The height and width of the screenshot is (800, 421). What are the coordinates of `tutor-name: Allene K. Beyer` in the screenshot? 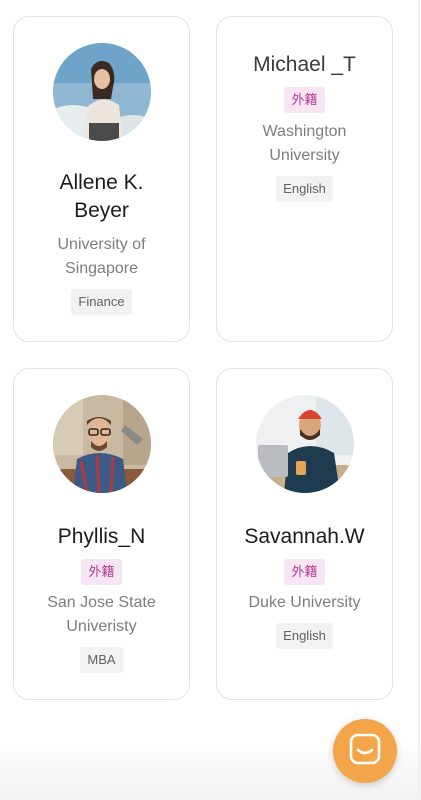 It's located at (101, 196).